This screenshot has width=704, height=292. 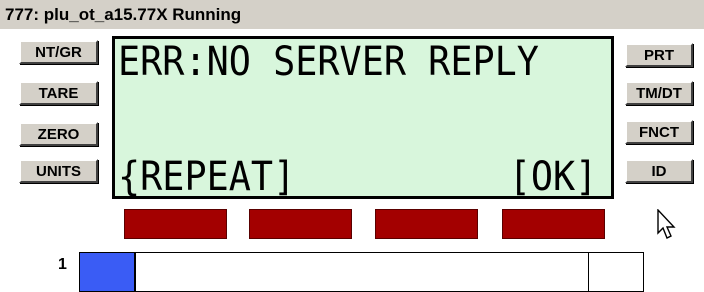 What do you see at coordinates (659, 55) in the screenshot?
I see `print-button: PRT` at bounding box center [659, 55].